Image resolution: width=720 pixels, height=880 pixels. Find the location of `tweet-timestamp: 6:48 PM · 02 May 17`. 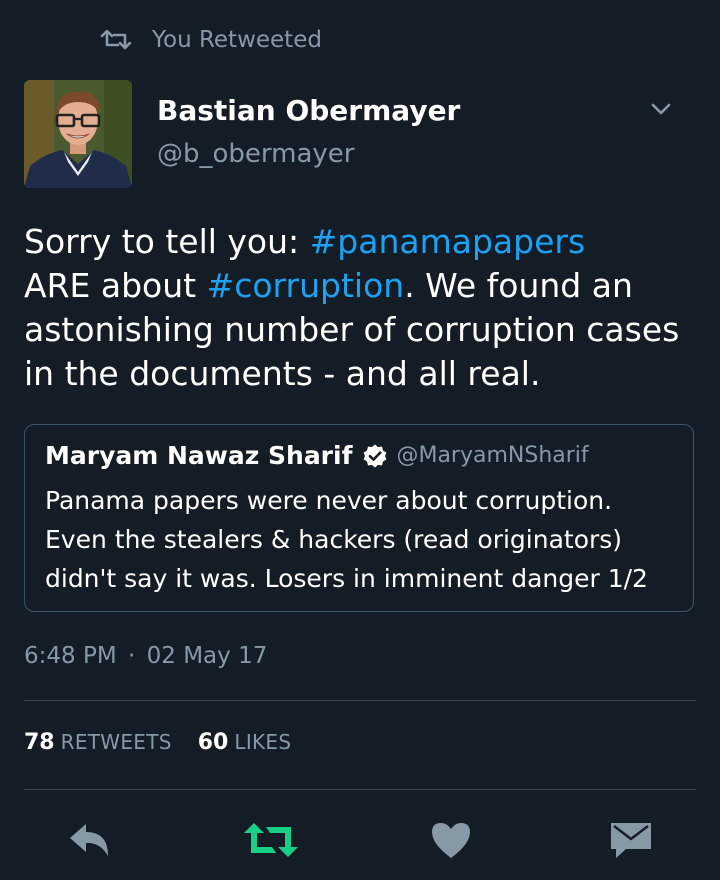

tweet-timestamp: 6:48 PM · 02 May 17 is located at coordinates (145, 656).